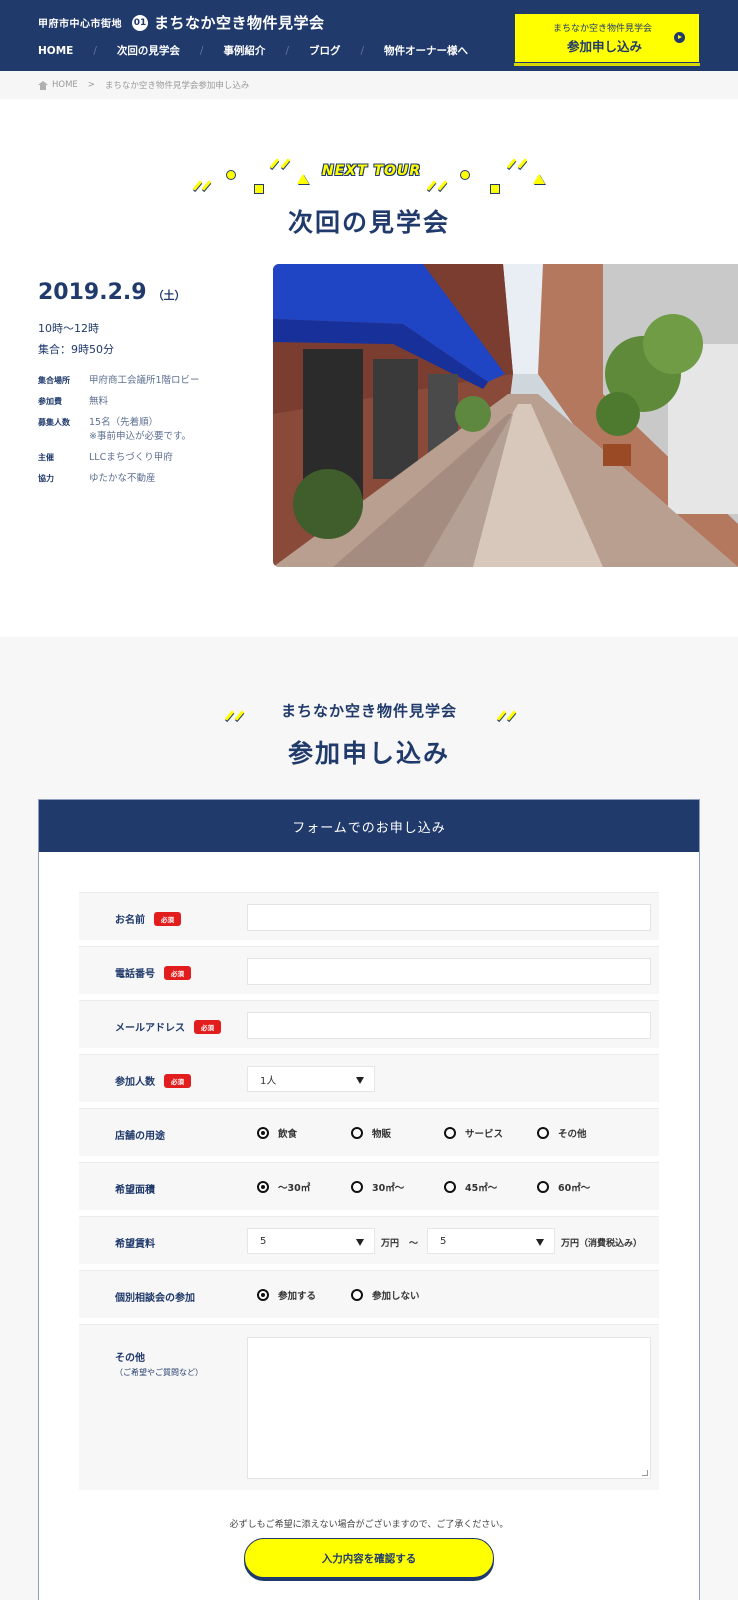 This screenshot has width=738, height=1600. What do you see at coordinates (390, 1244) in the screenshot?
I see `rent-unit: 万円` at bounding box center [390, 1244].